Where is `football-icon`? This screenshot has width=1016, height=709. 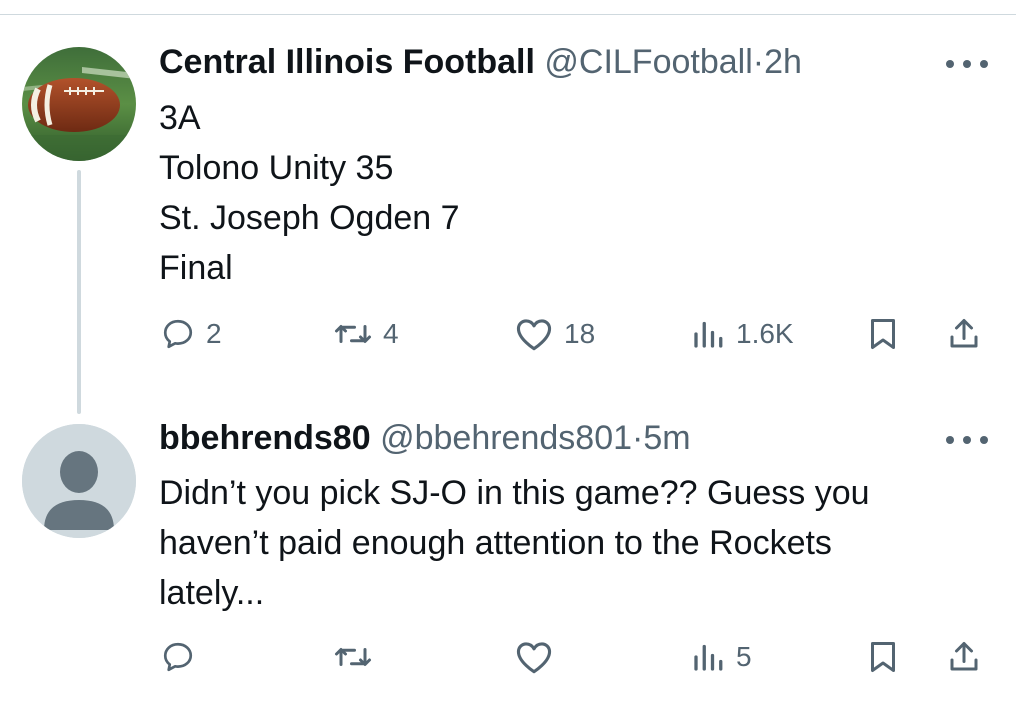 football-icon is located at coordinates (79, 104).